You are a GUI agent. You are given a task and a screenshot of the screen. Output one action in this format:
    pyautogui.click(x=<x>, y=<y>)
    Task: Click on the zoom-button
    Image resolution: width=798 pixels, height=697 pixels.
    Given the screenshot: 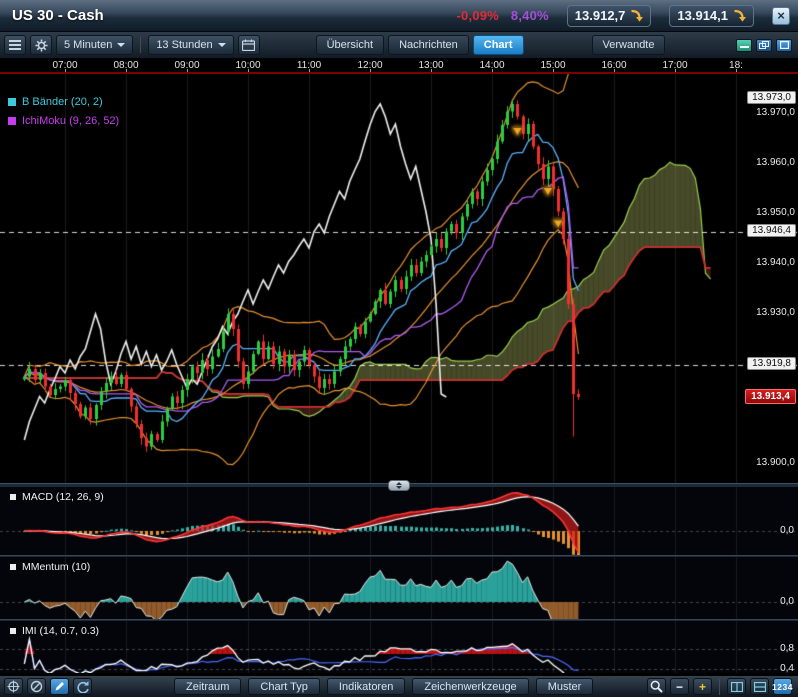 What is the action you would take?
    pyautogui.click(x=656, y=686)
    